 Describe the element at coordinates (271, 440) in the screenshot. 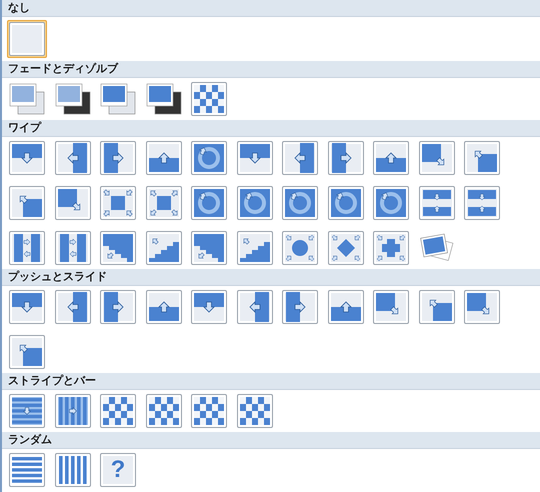

I see `section-header: ランダム` at that location.